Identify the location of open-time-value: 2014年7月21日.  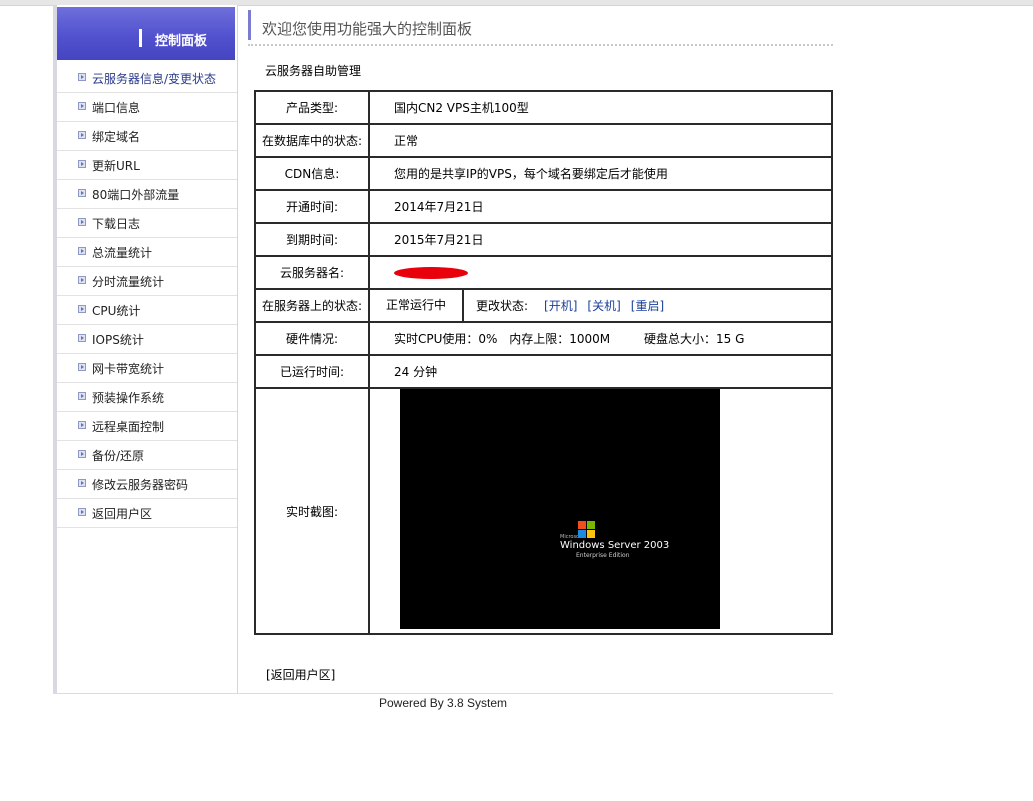
(600, 206).